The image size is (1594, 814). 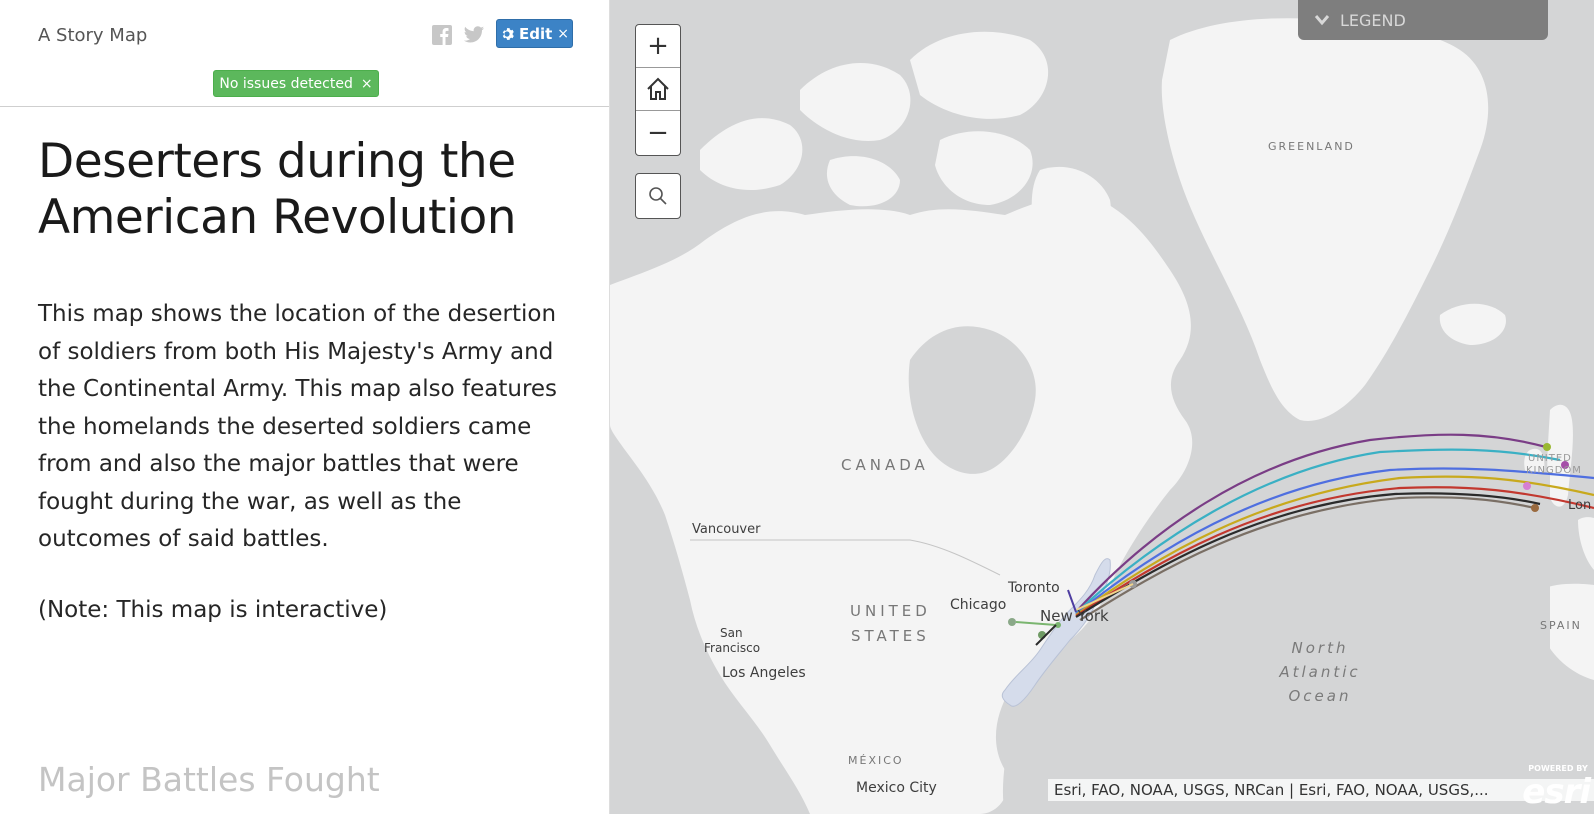 What do you see at coordinates (885, 465) in the screenshot?
I see `map-label-canada: CANADA` at bounding box center [885, 465].